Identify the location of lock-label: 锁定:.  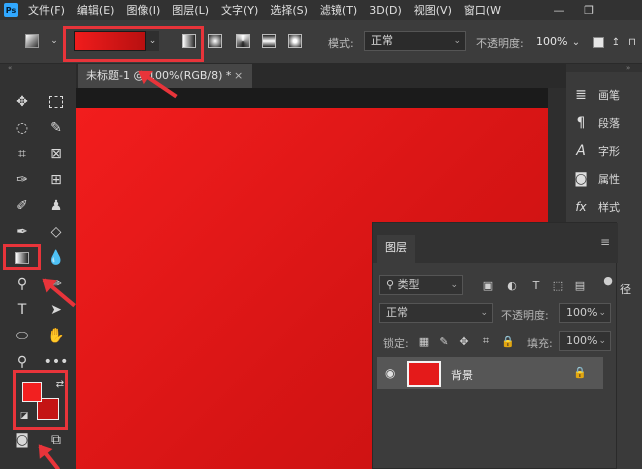
(396, 343).